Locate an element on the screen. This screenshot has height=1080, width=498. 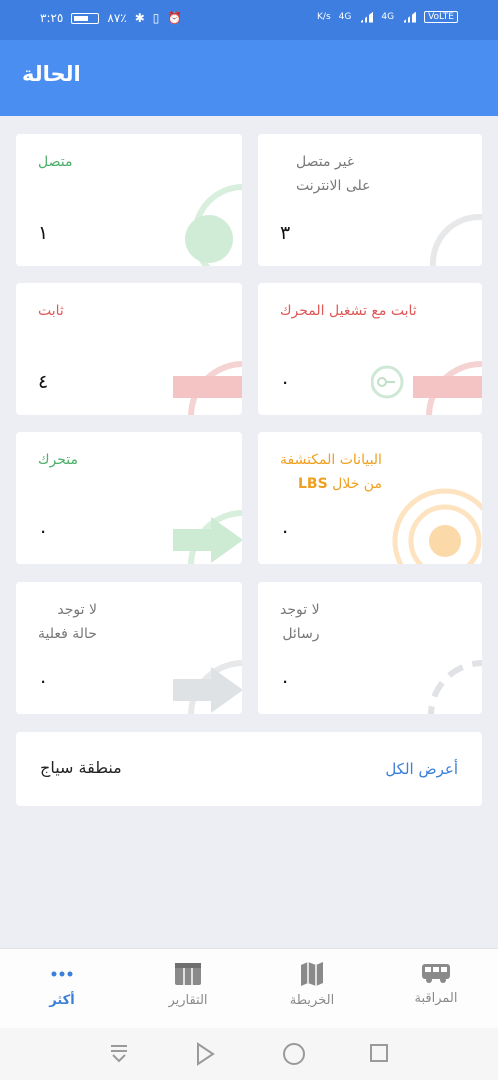
offline-icon is located at coordinates (456, 240).